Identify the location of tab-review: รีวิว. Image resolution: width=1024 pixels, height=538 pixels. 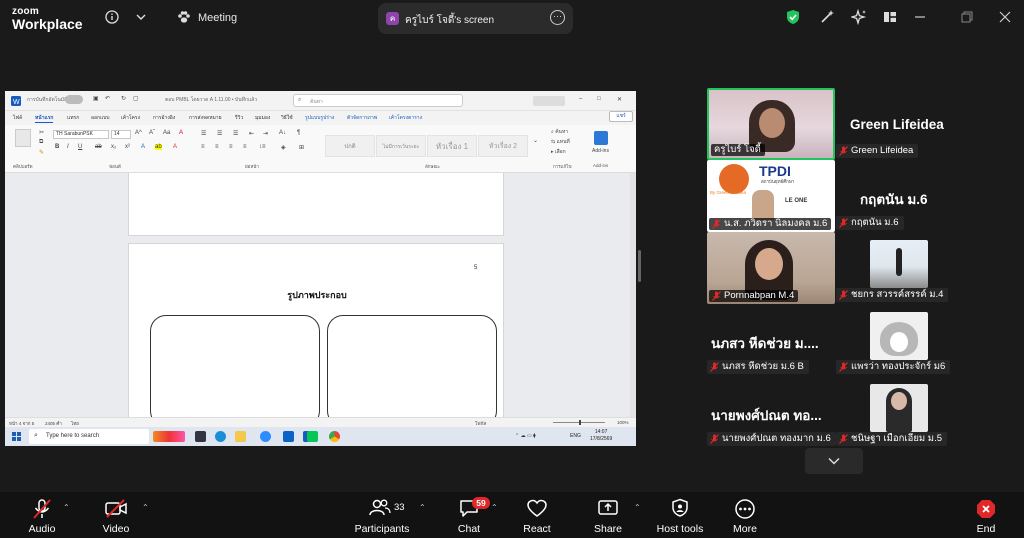
(239, 118).